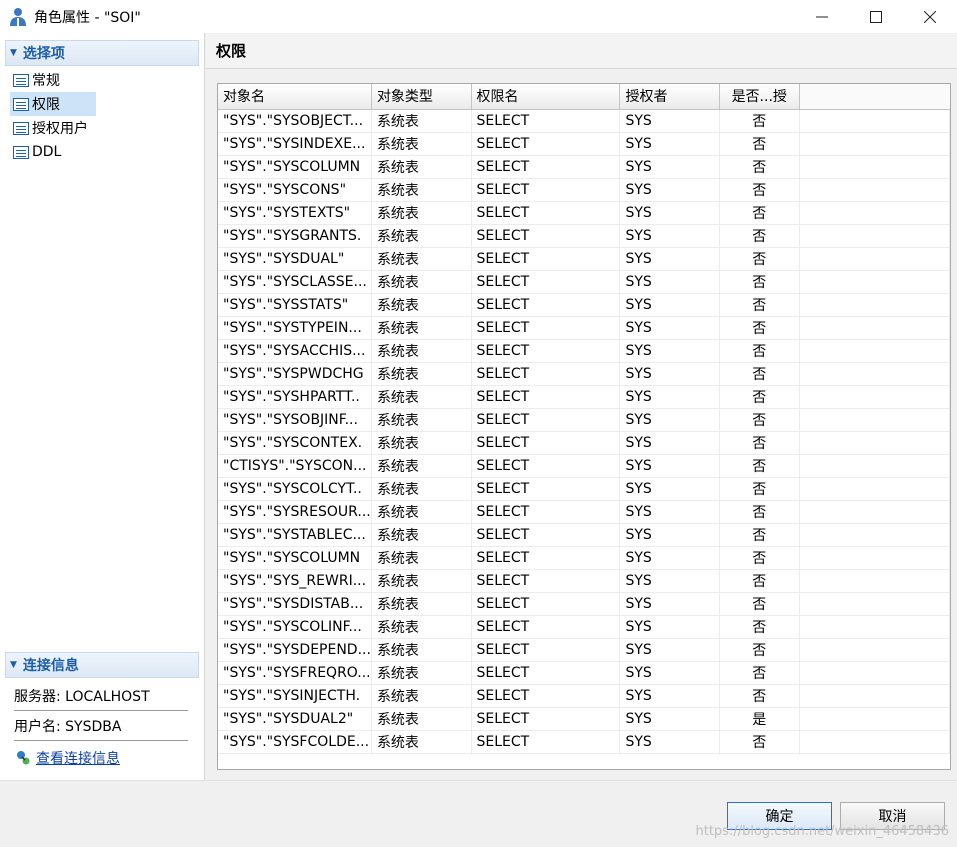 This screenshot has width=957, height=847. I want to click on table-row: "SYS"."SYSRESOUR... 系统表 SELECT SYS 否, so click(584, 512).